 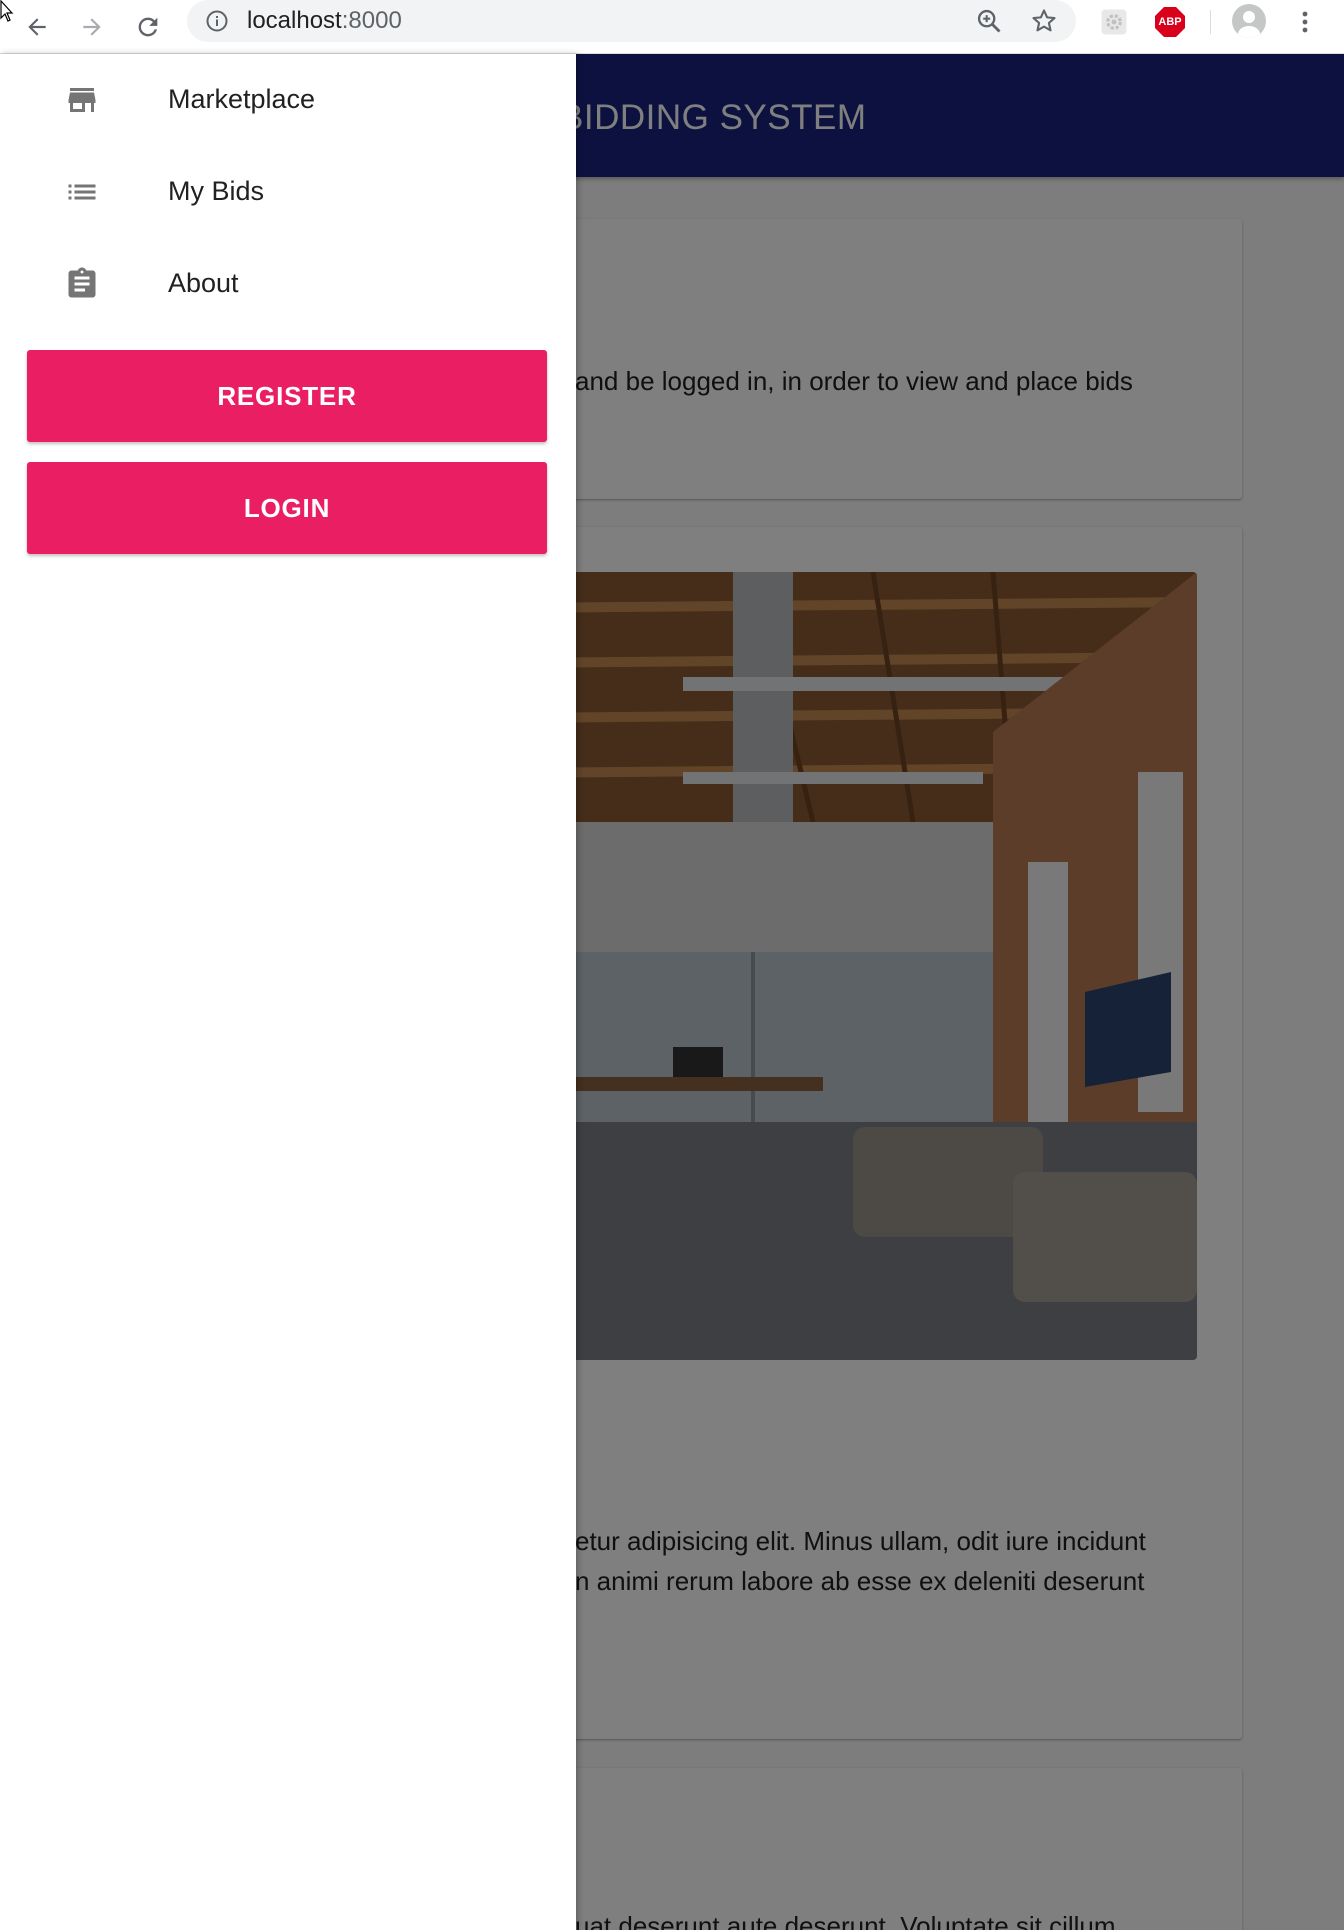 I want to click on store-icon, so click(x=82, y=100).